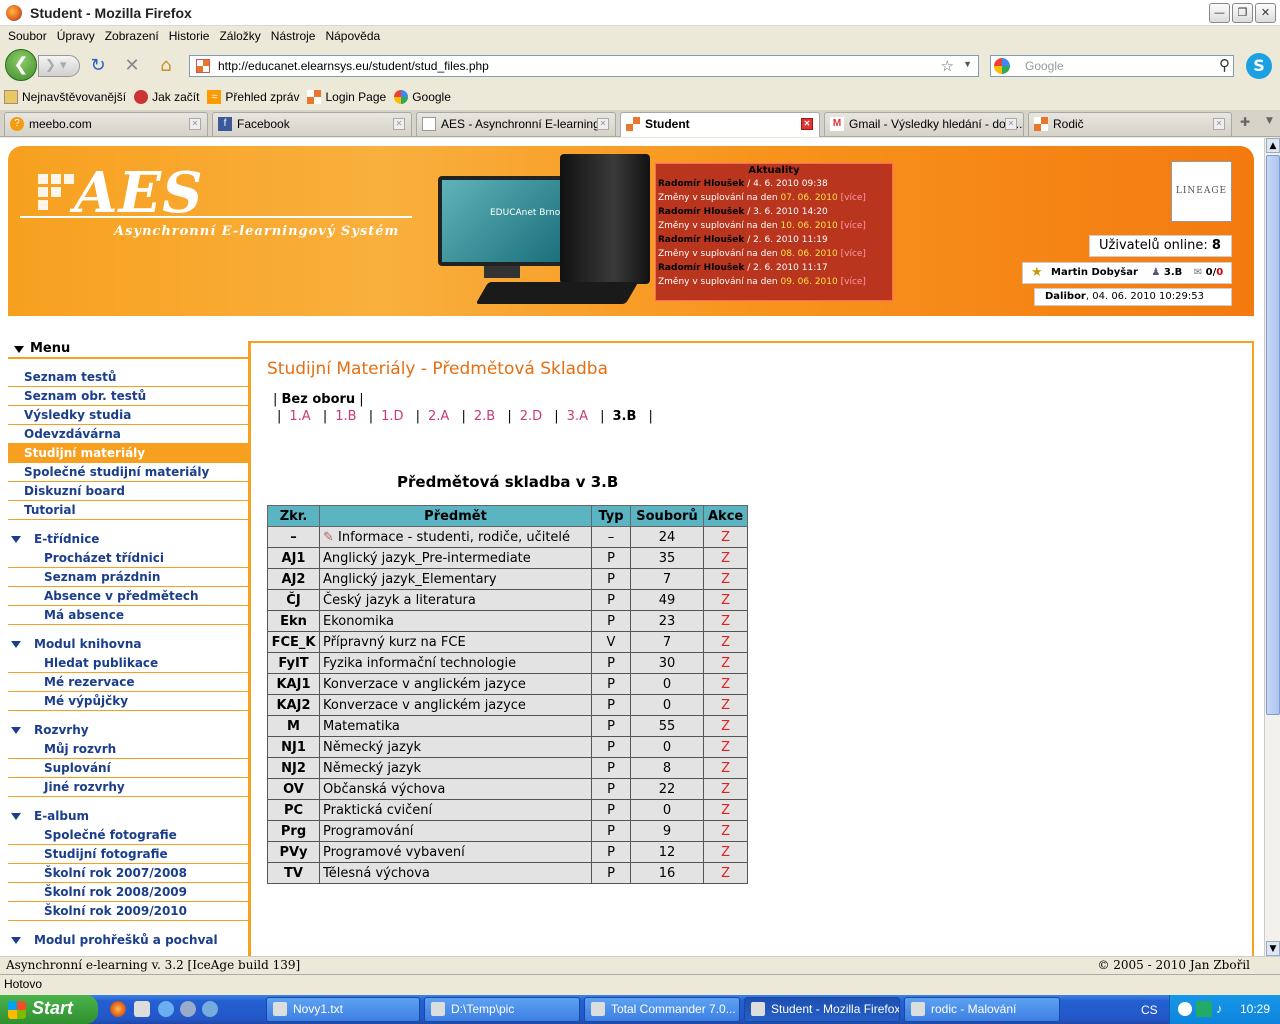 This screenshot has height=1024, width=1280. Describe the element at coordinates (106, 124) in the screenshot. I see `tab-meebo: ? meebo.com ✕` at that location.